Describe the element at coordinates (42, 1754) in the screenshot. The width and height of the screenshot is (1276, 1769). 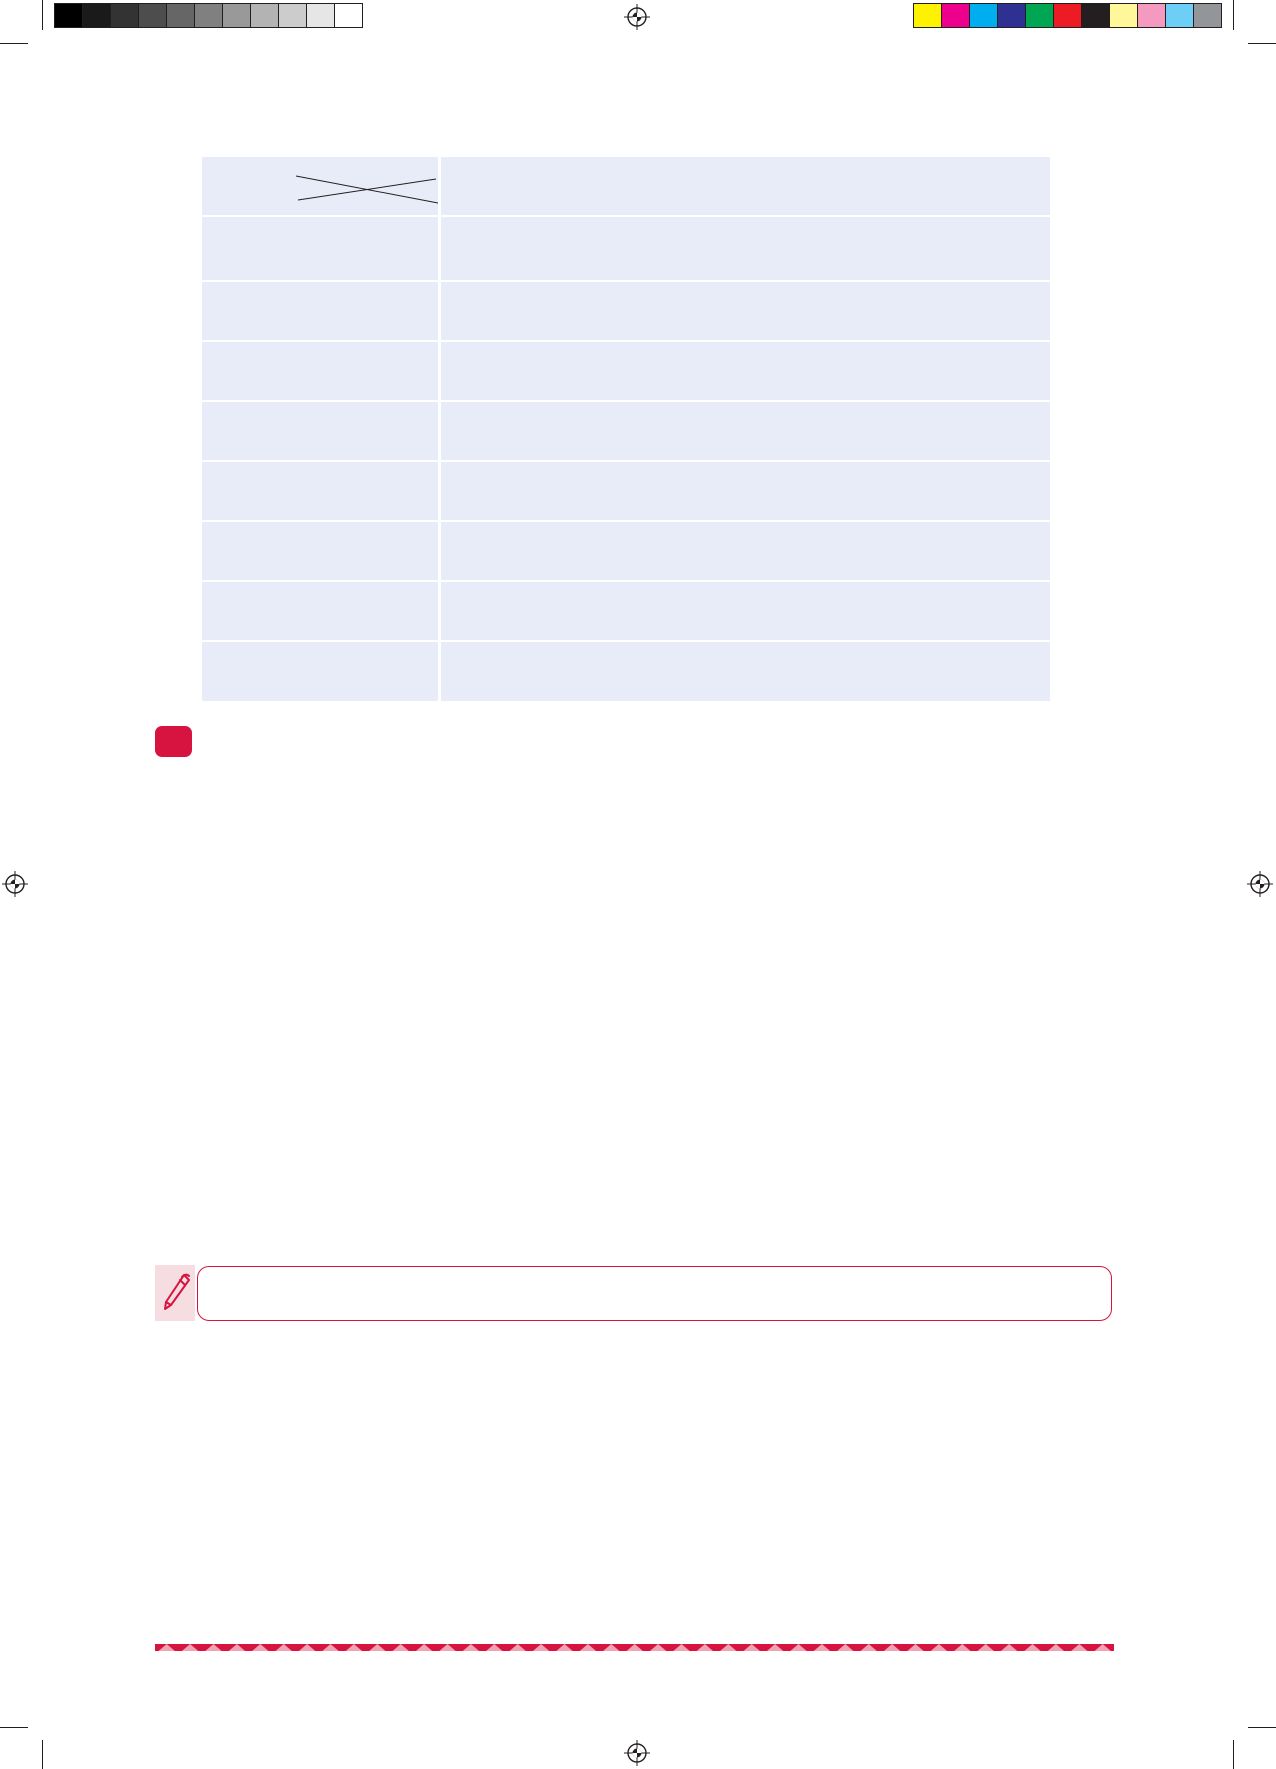
I see `crop-mark-bottom-left-v` at that location.